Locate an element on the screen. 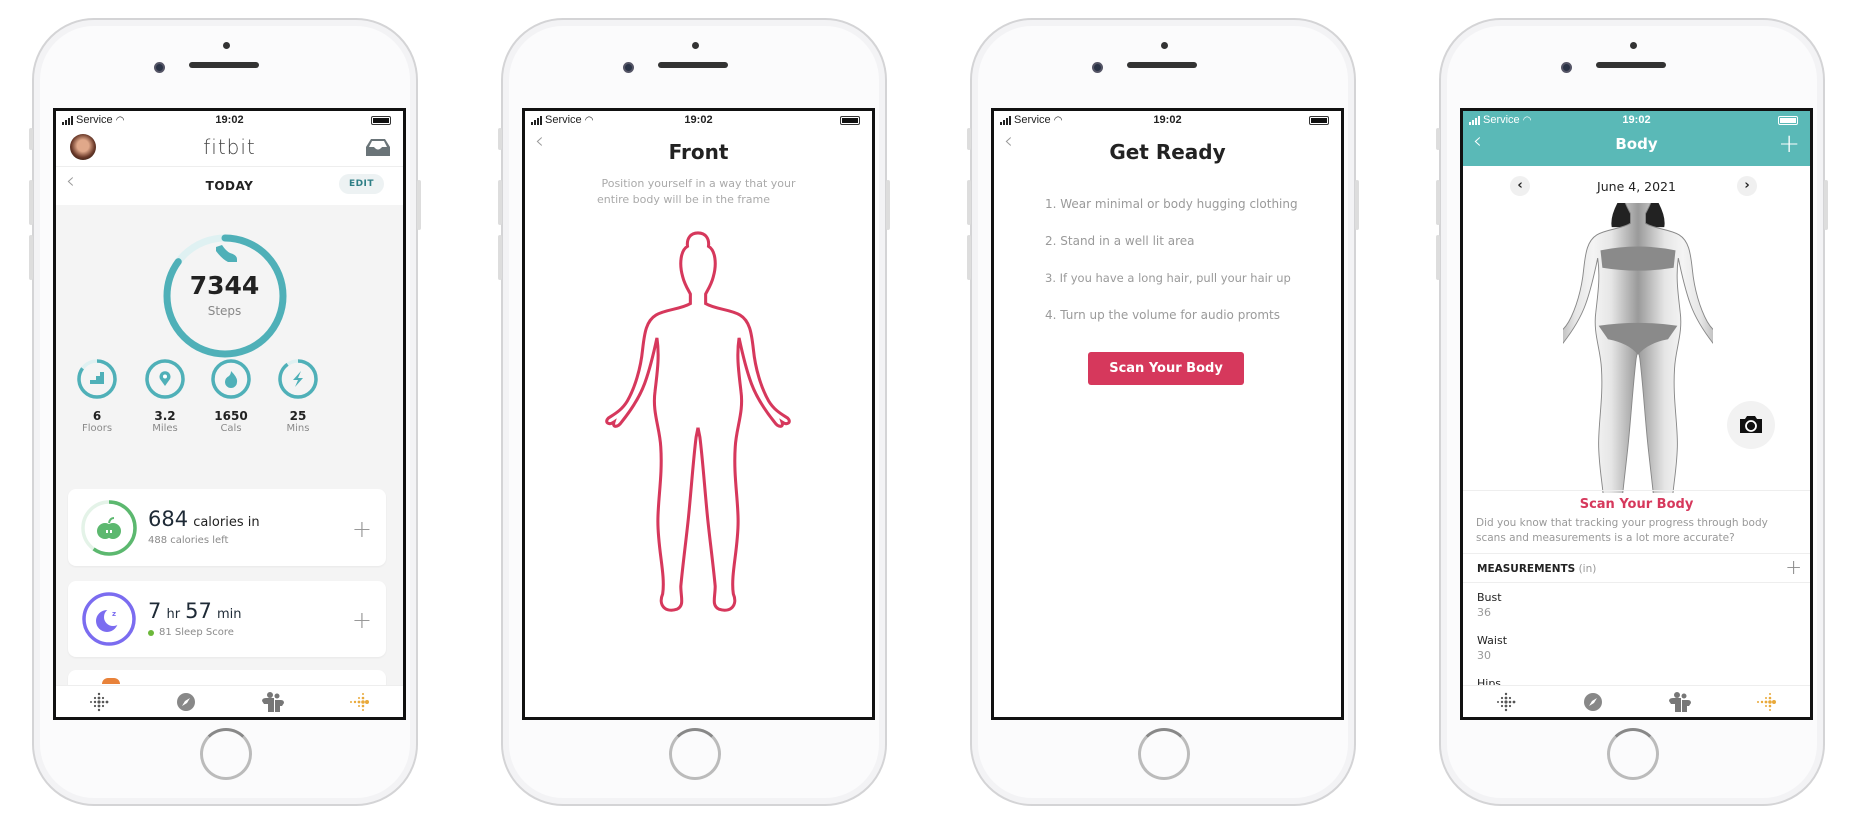 This screenshot has height=823, width=1858. apple-icon is located at coordinates (109, 528).